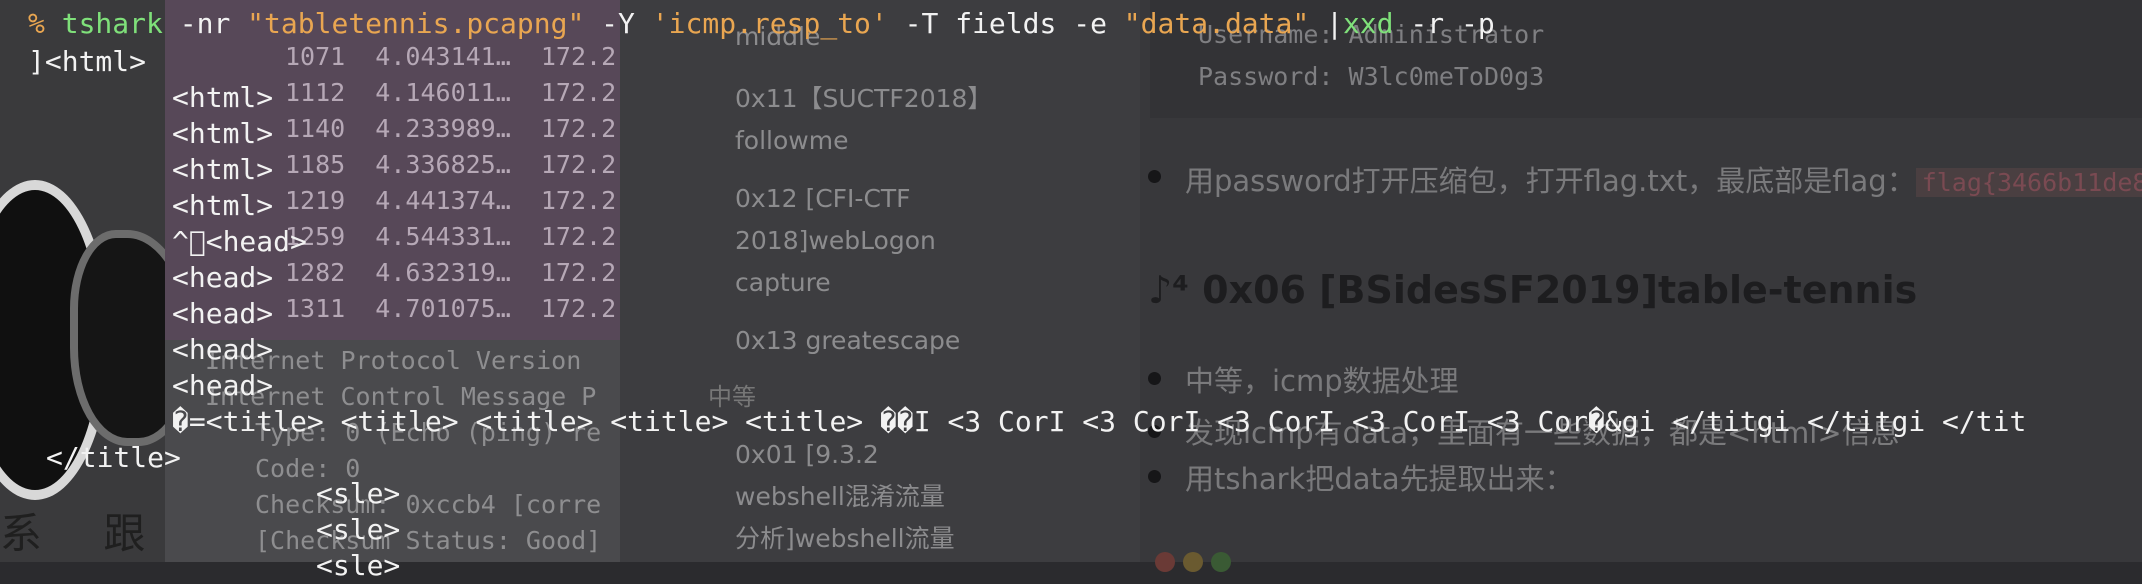 Image resolution: width=2142 pixels, height=584 pixels. I want to click on command-filter: 'icmp.resp_to', so click(769, 23).